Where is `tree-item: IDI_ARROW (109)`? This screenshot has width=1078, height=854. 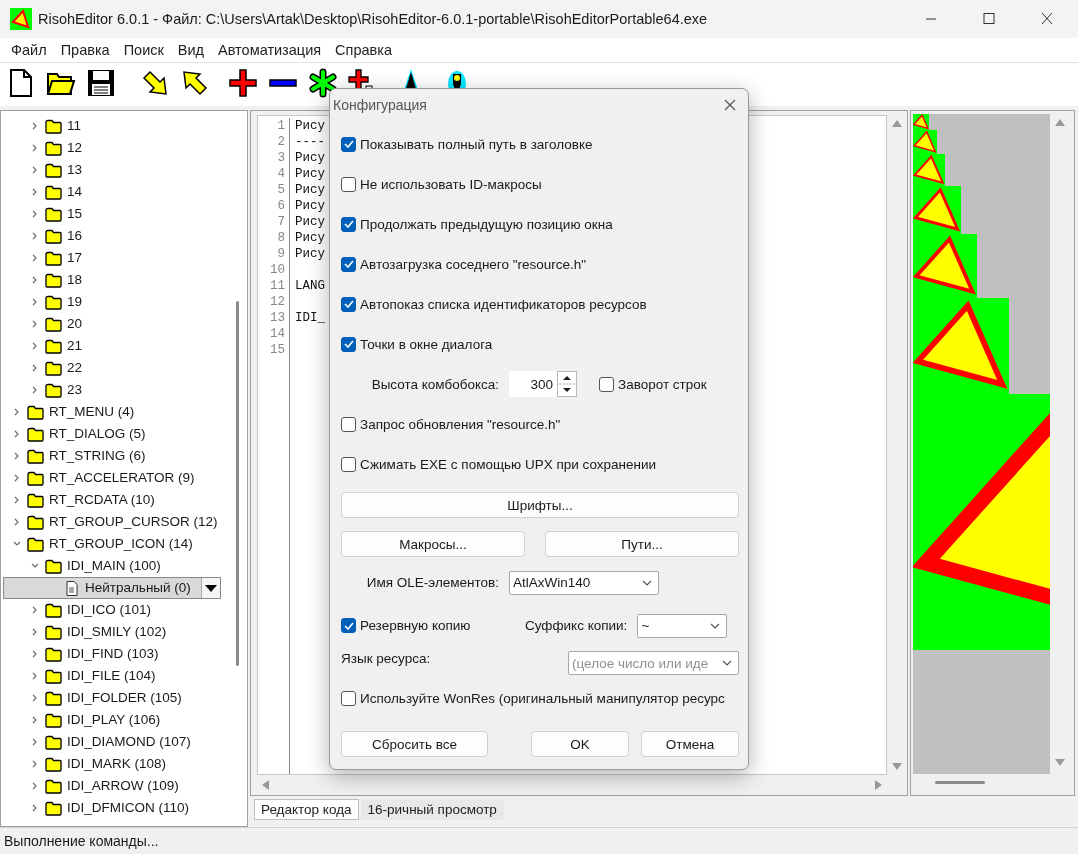
tree-item: IDI_ARROW (109) is located at coordinates (112, 786).